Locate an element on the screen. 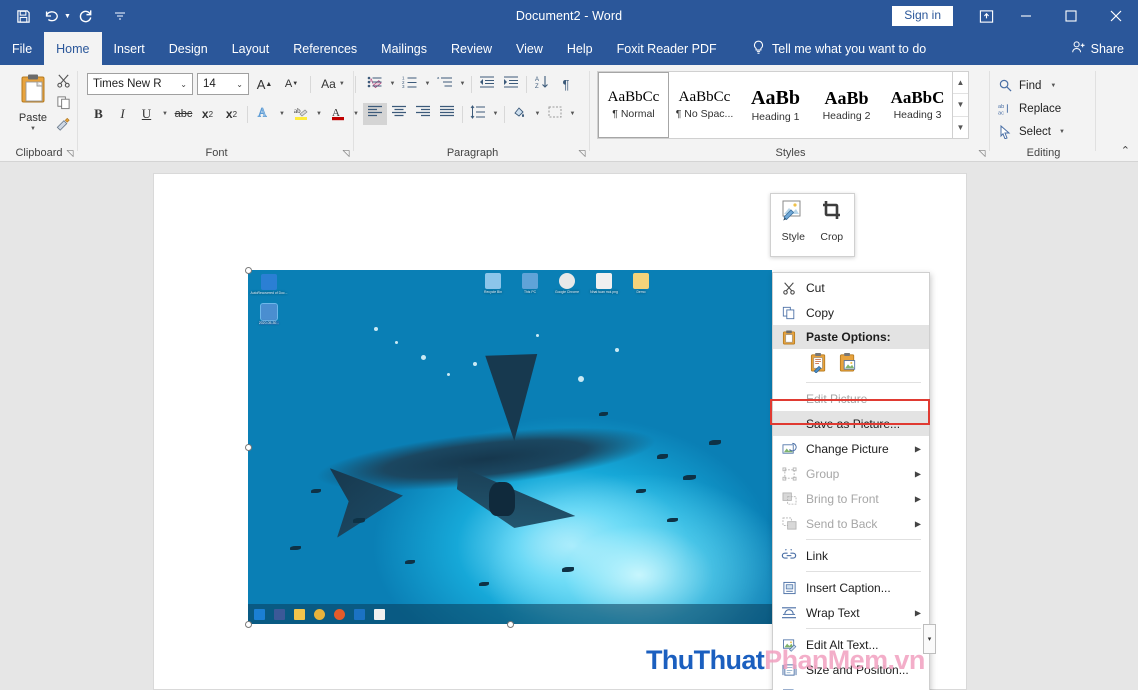 Image resolution: width=1138 pixels, height=690 pixels. picture-resize-handle-bc is located at coordinates (510, 624).